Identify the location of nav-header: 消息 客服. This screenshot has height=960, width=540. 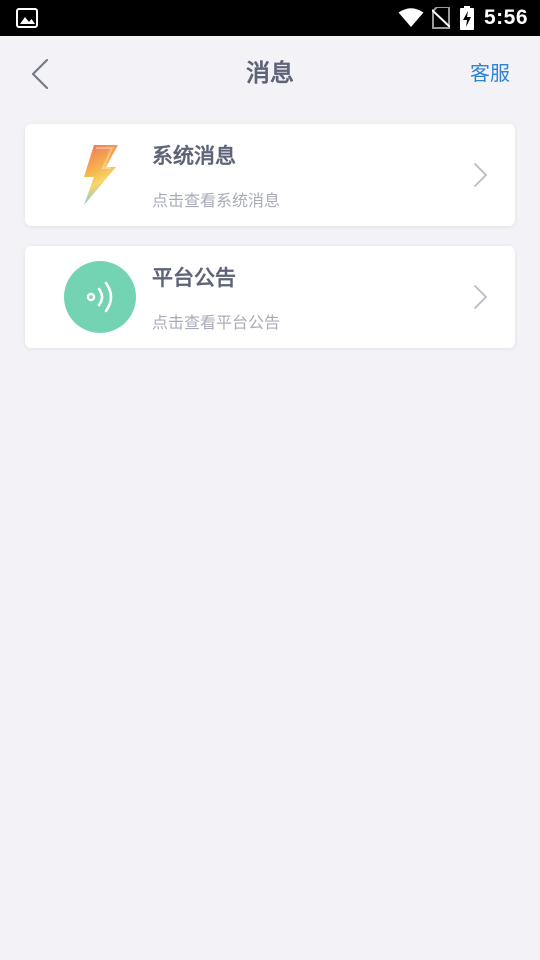
(270, 74).